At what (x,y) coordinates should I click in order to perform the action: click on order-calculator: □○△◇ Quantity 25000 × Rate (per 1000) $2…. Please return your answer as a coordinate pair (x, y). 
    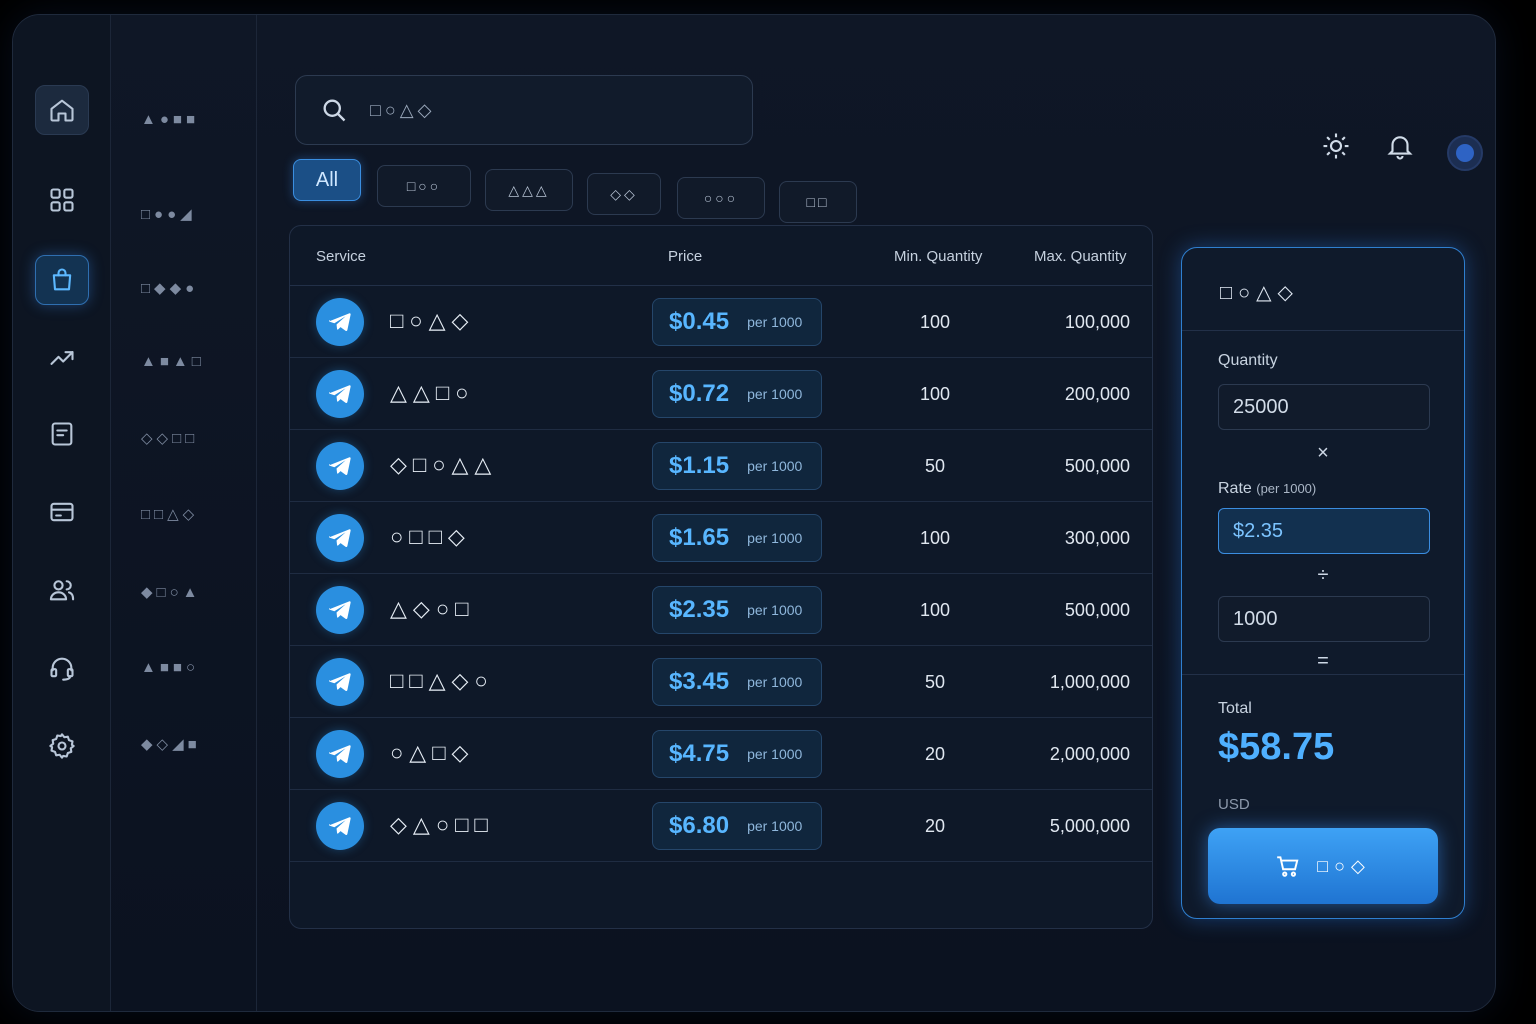
    Looking at the image, I should click on (1323, 583).